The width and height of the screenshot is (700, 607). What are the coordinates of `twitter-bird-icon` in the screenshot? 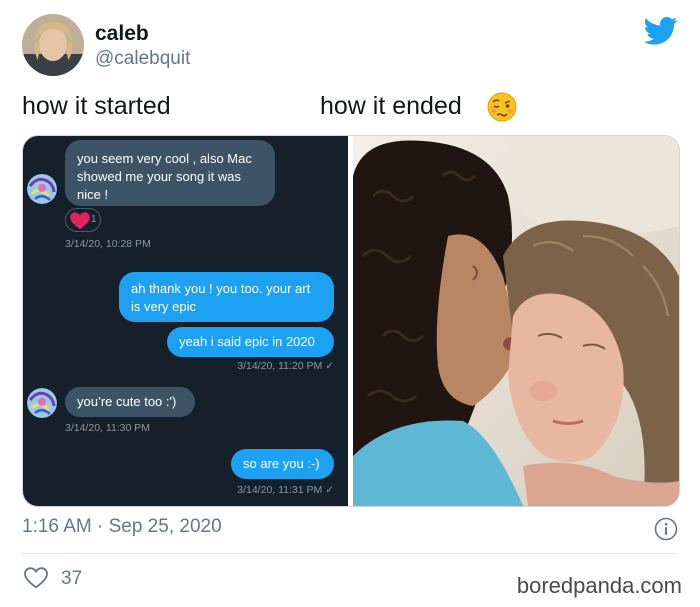 It's located at (660, 31).